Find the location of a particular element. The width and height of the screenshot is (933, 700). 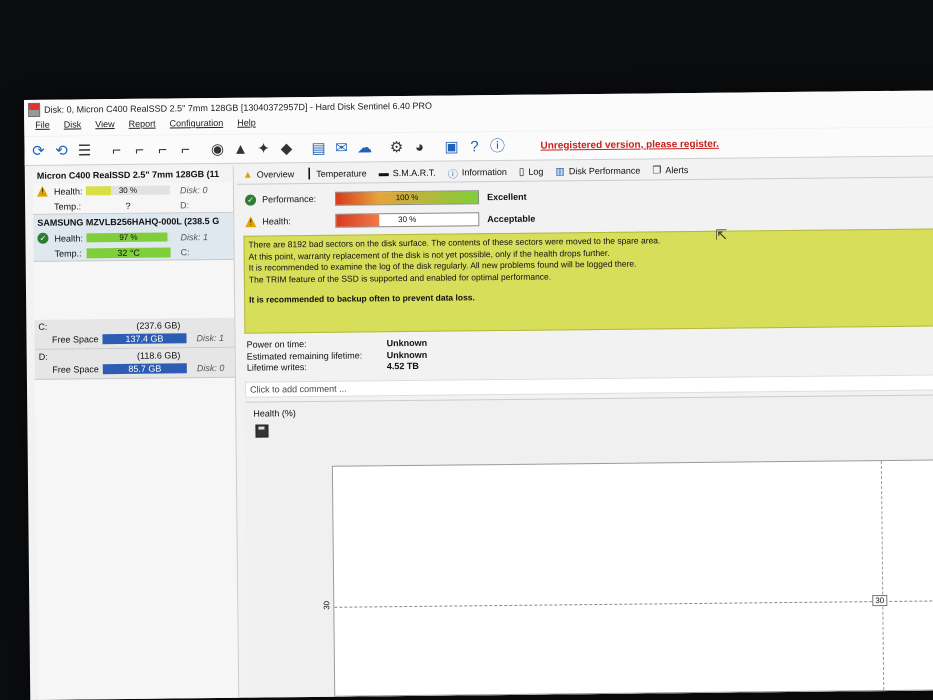

offline-test-icon: ⌐ is located at coordinates (185, 149).